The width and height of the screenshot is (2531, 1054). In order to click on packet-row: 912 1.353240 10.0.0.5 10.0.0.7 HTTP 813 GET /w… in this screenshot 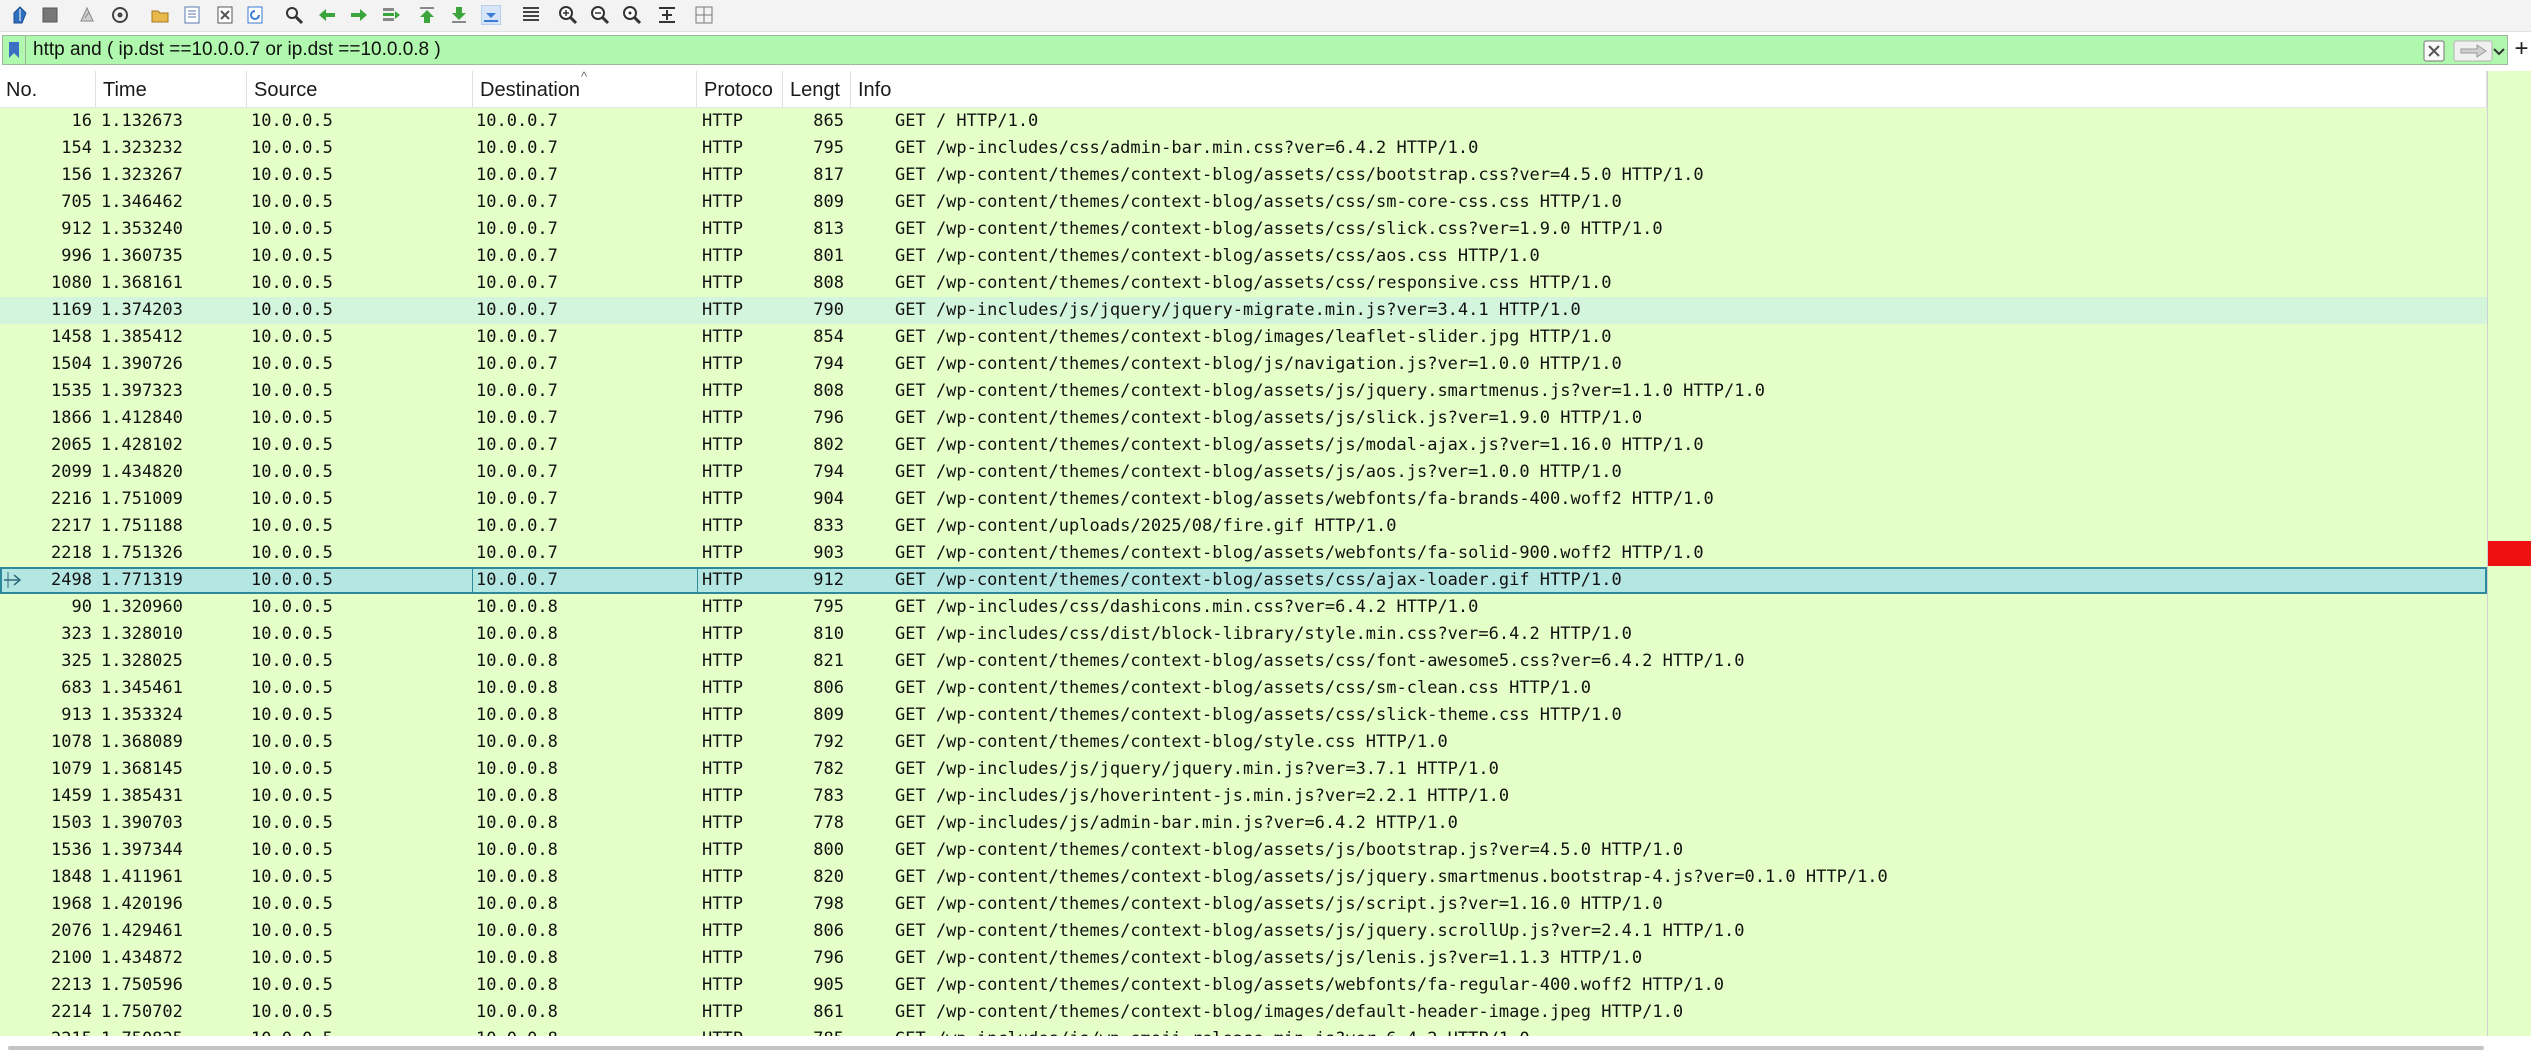, I will do `click(1243, 229)`.